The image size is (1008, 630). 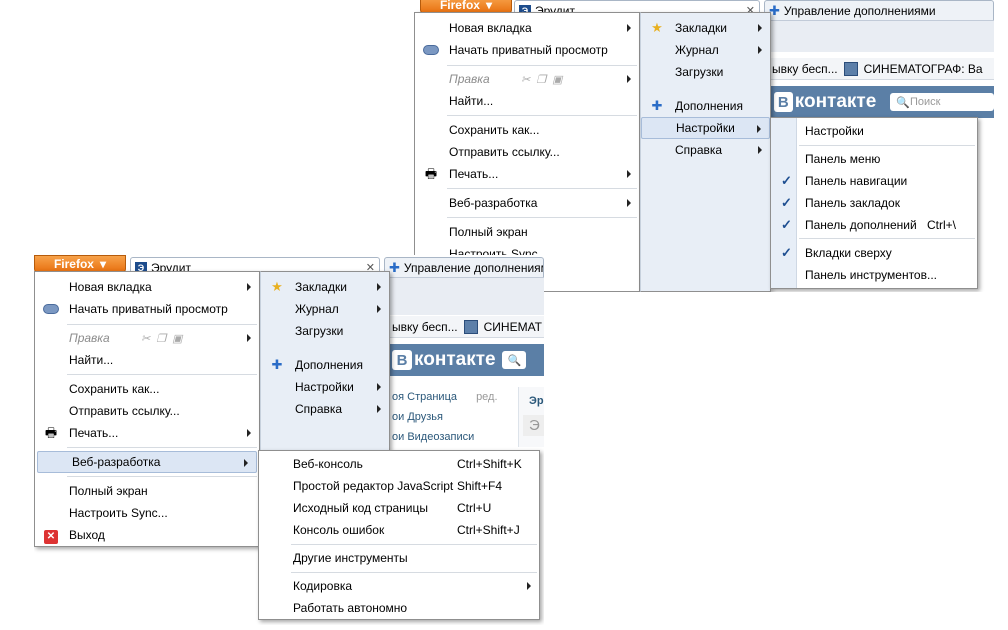 I want to click on menu-item-other-tools: Другие инструменты, so click(x=399, y=558).